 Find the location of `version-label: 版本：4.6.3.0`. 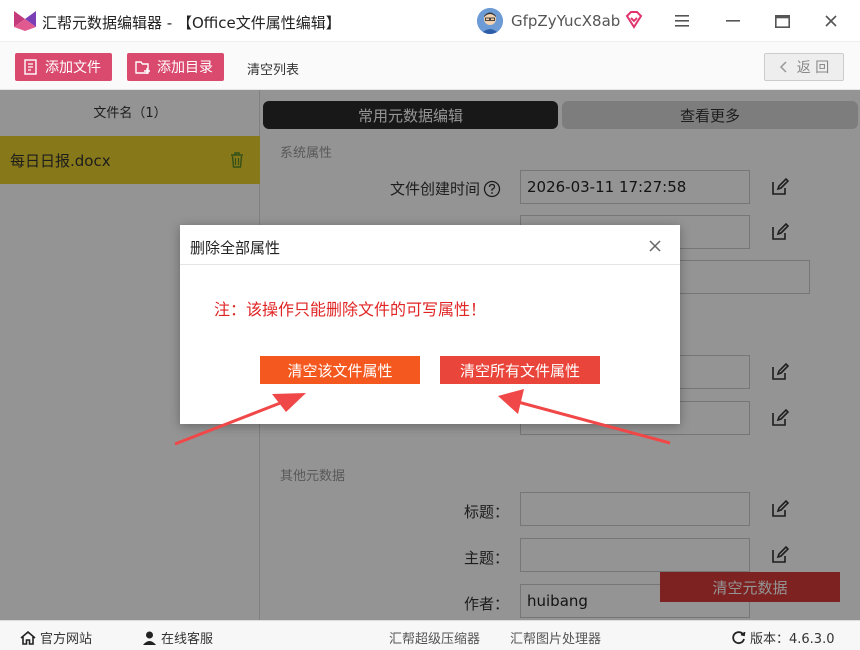

version-label: 版本：4.6.3.0 is located at coordinates (792, 639).